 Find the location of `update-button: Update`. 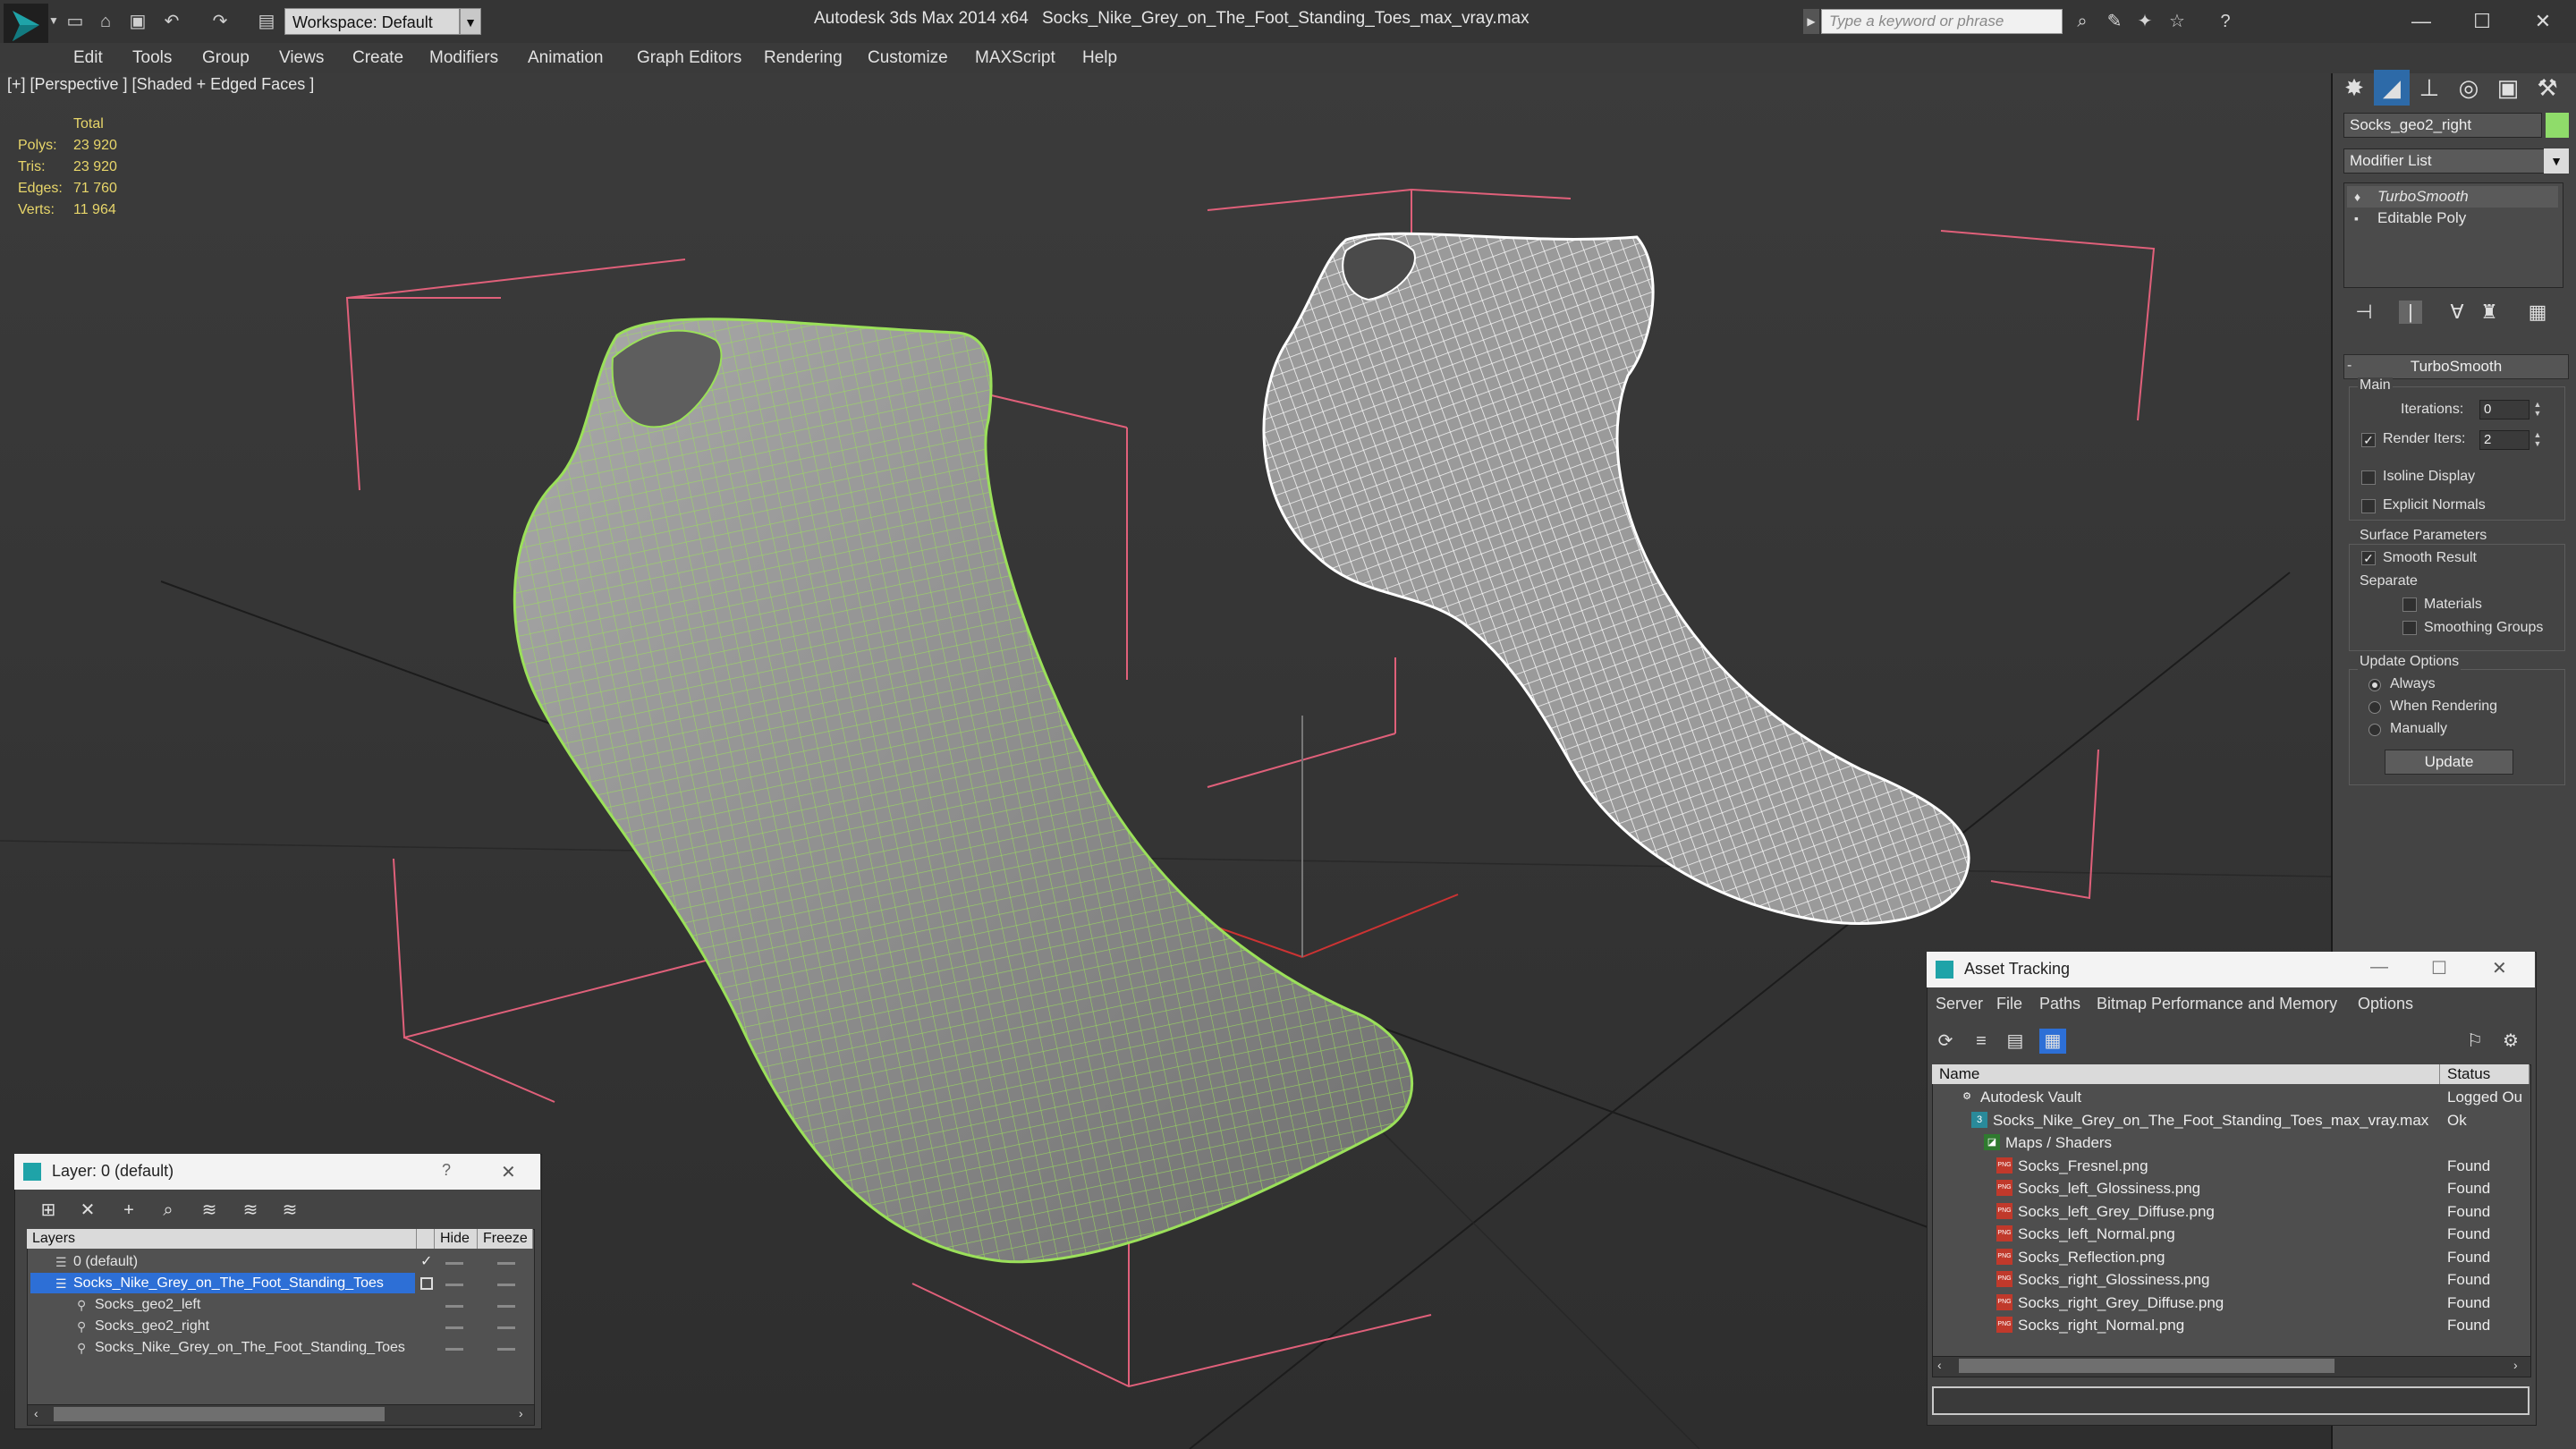

update-button: Update is located at coordinates (2449, 762).